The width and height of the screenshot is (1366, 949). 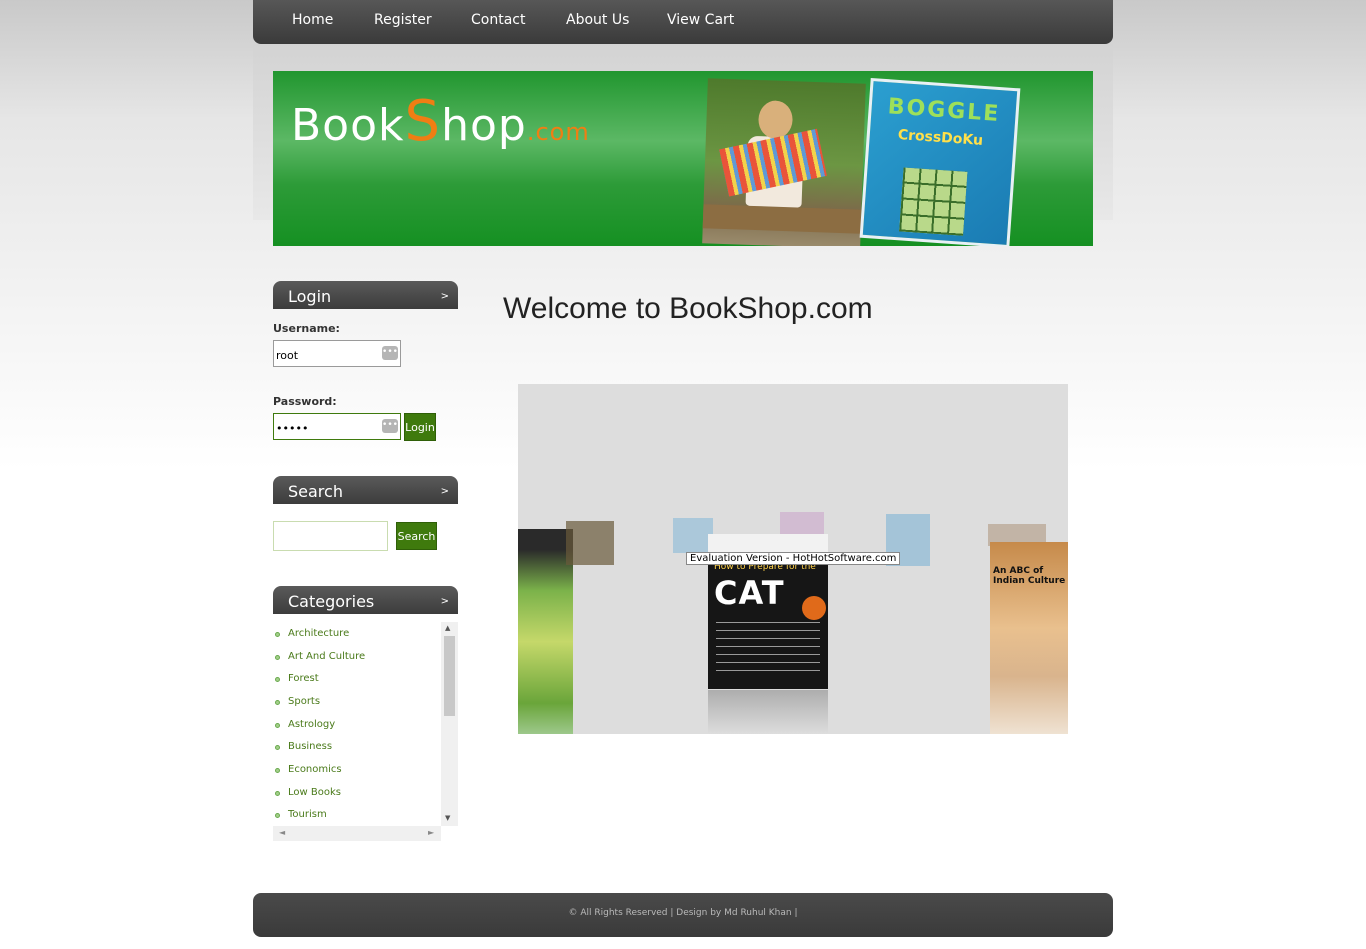 What do you see at coordinates (403, 20) in the screenshot?
I see `nav-register: Register` at bounding box center [403, 20].